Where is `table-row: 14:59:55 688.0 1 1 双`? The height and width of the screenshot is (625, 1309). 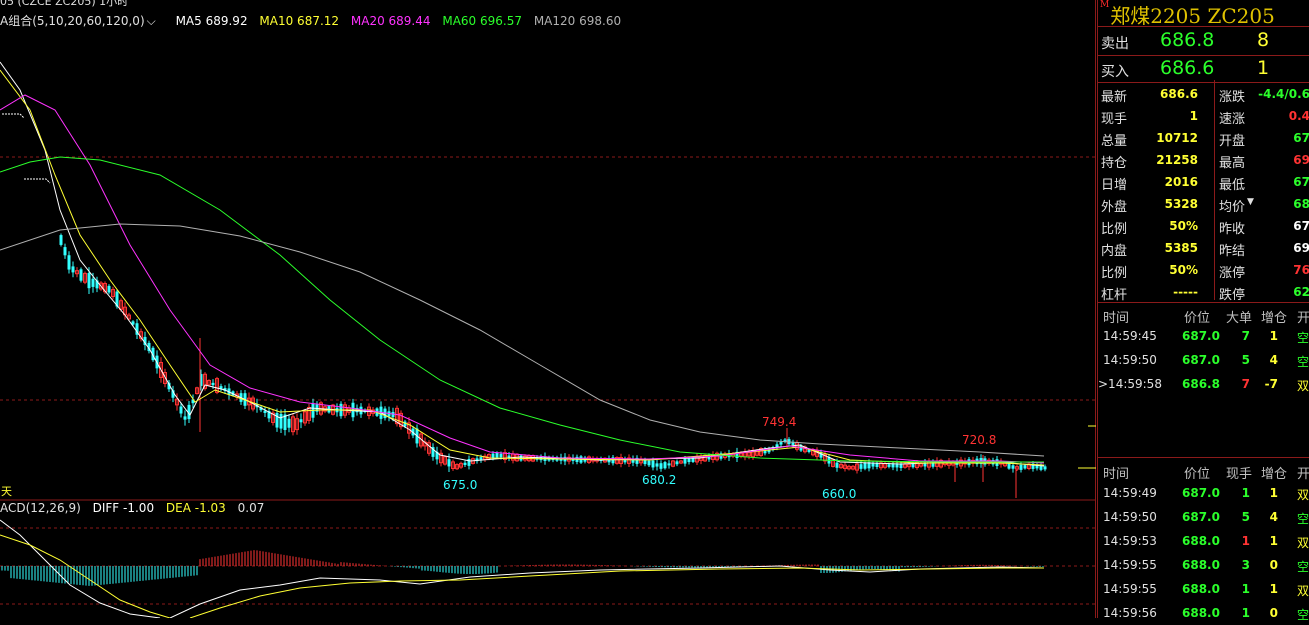
table-row: 14:59:55 688.0 1 1 双 is located at coordinates (1203, 589).